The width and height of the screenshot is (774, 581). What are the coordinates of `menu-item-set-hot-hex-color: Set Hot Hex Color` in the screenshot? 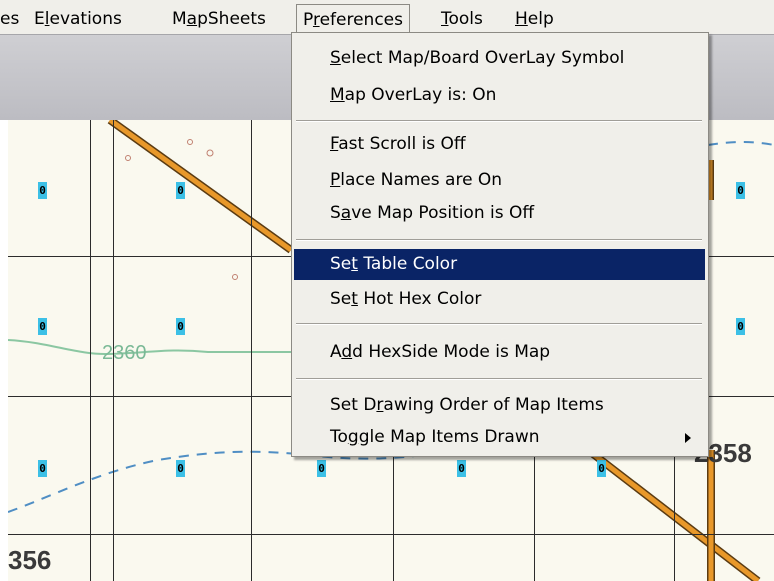 It's located at (499, 299).